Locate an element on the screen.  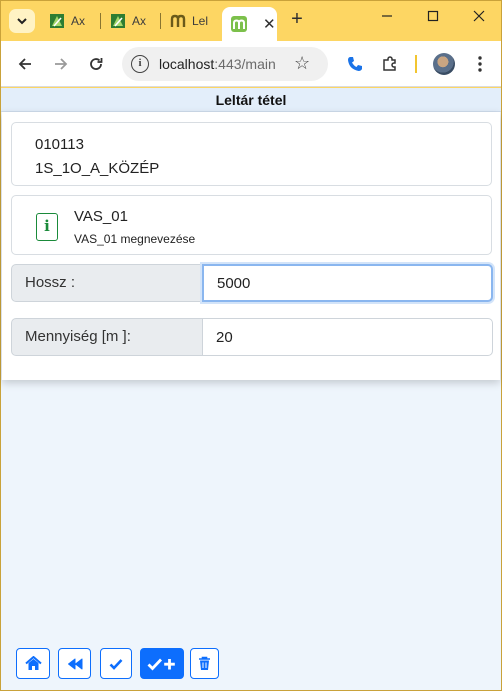
new-tab-button: + is located at coordinates (297, 20).